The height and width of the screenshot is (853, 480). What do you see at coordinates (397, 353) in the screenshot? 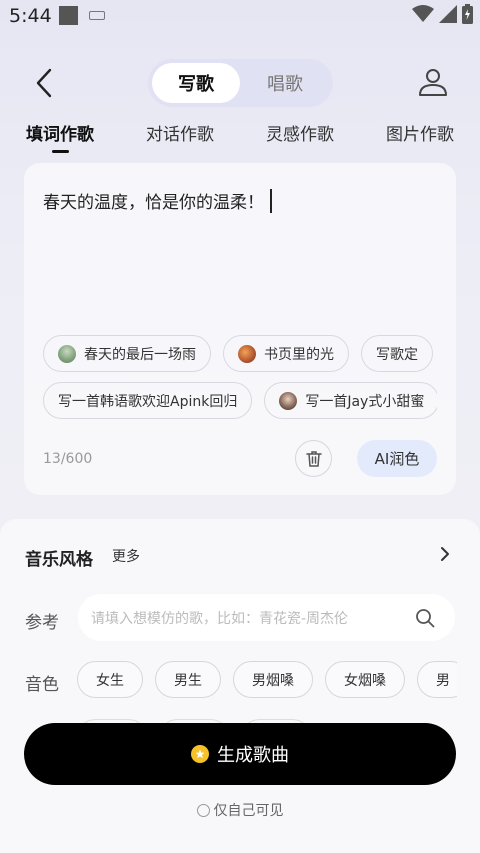
I see `suggestion-chip: 写歌定` at bounding box center [397, 353].